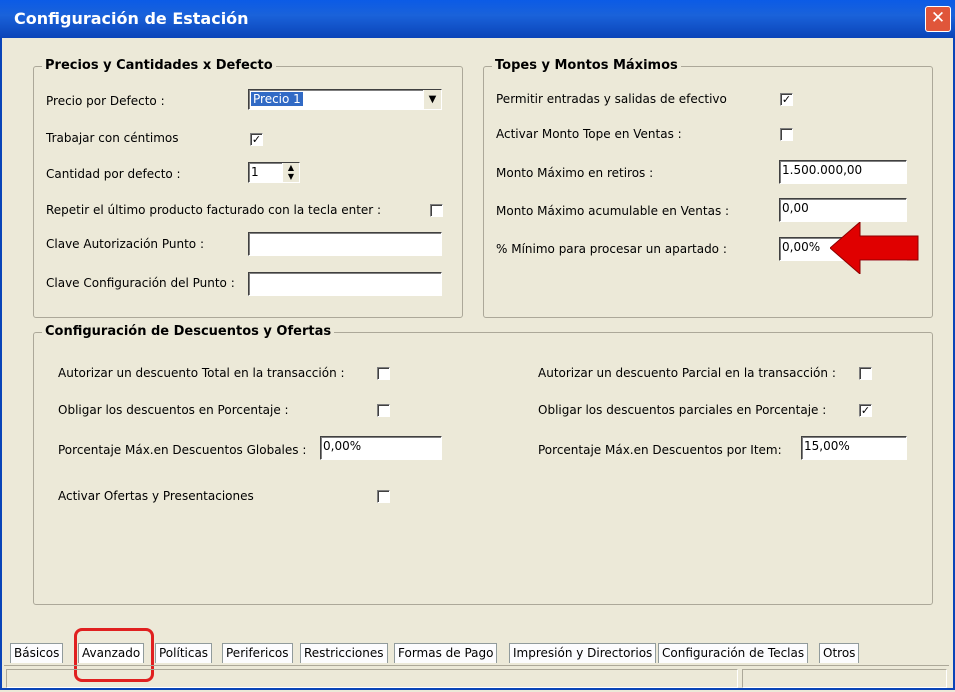 This screenshot has width=955, height=692. I want to click on window-title: Configuración de Estación, so click(131, 18).